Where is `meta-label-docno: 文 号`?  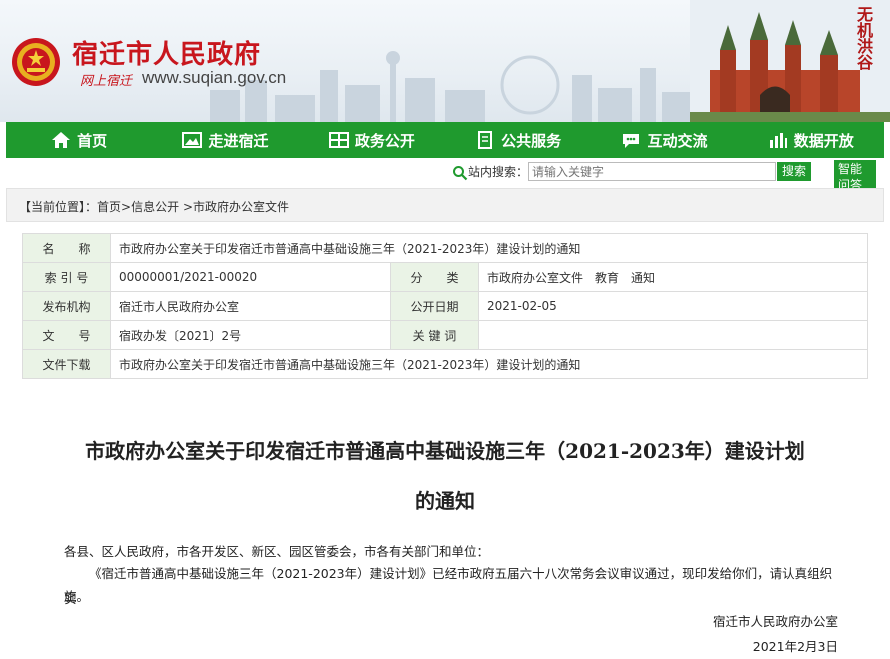 meta-label-docno: 文 号 is located at coordinates (66, 335).